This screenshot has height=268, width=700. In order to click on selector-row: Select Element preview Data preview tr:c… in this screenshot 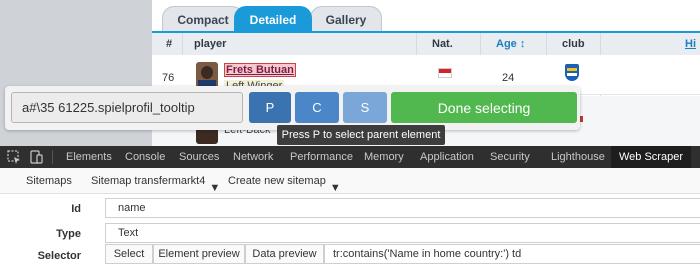, I will do `click(402, 254)`.